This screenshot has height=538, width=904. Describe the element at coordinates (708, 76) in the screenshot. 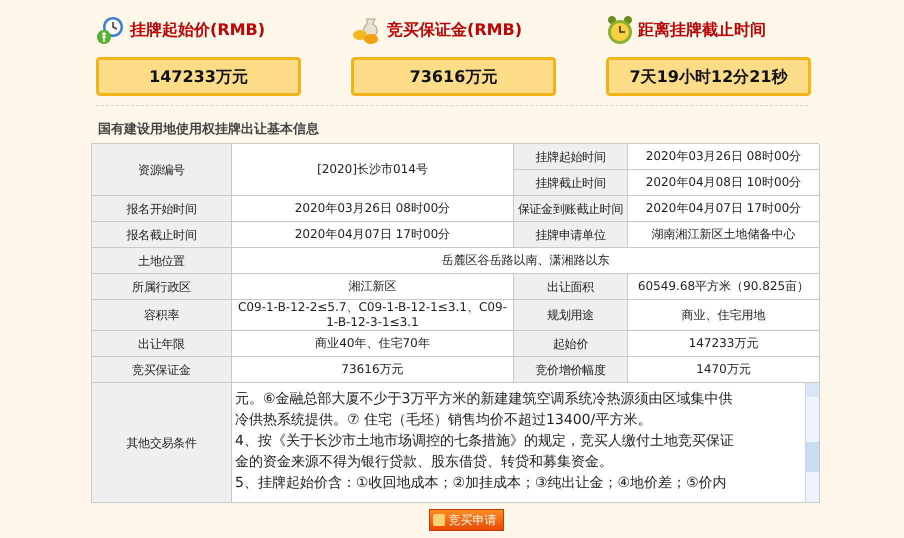

I see `summary-value: 7天19小时12分21秒` at that location.